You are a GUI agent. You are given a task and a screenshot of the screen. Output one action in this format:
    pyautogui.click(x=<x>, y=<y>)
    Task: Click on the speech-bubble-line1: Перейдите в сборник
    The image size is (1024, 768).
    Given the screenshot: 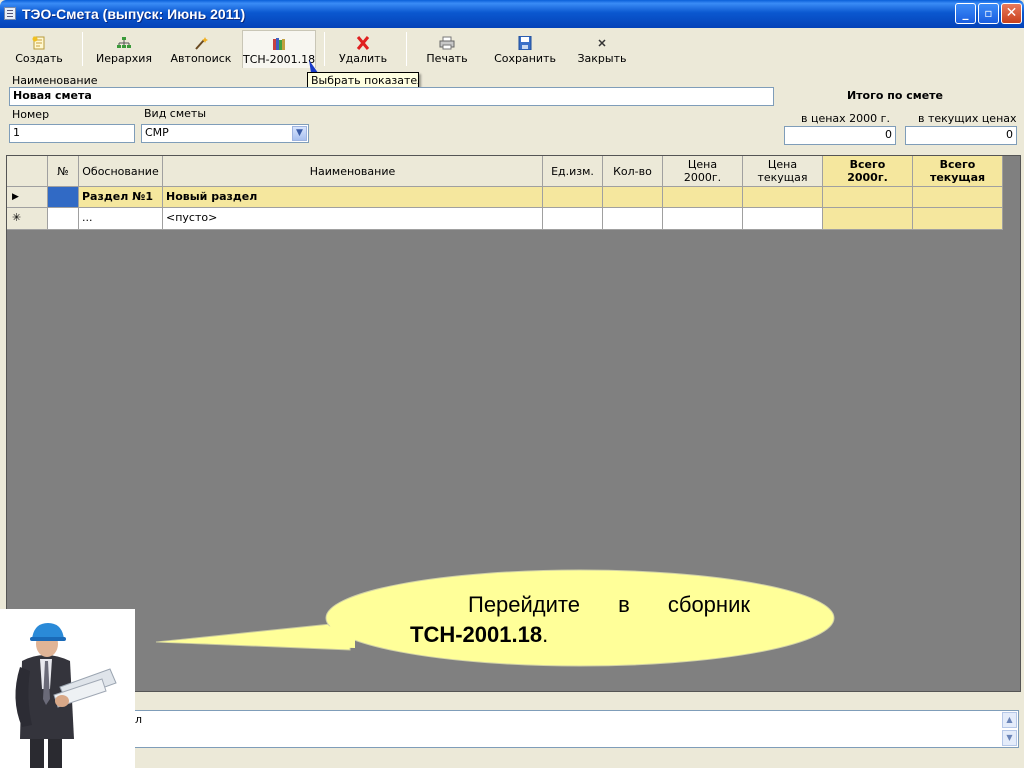 What is the action you would take?
    pyautogui.click(x=580, y=605)
    